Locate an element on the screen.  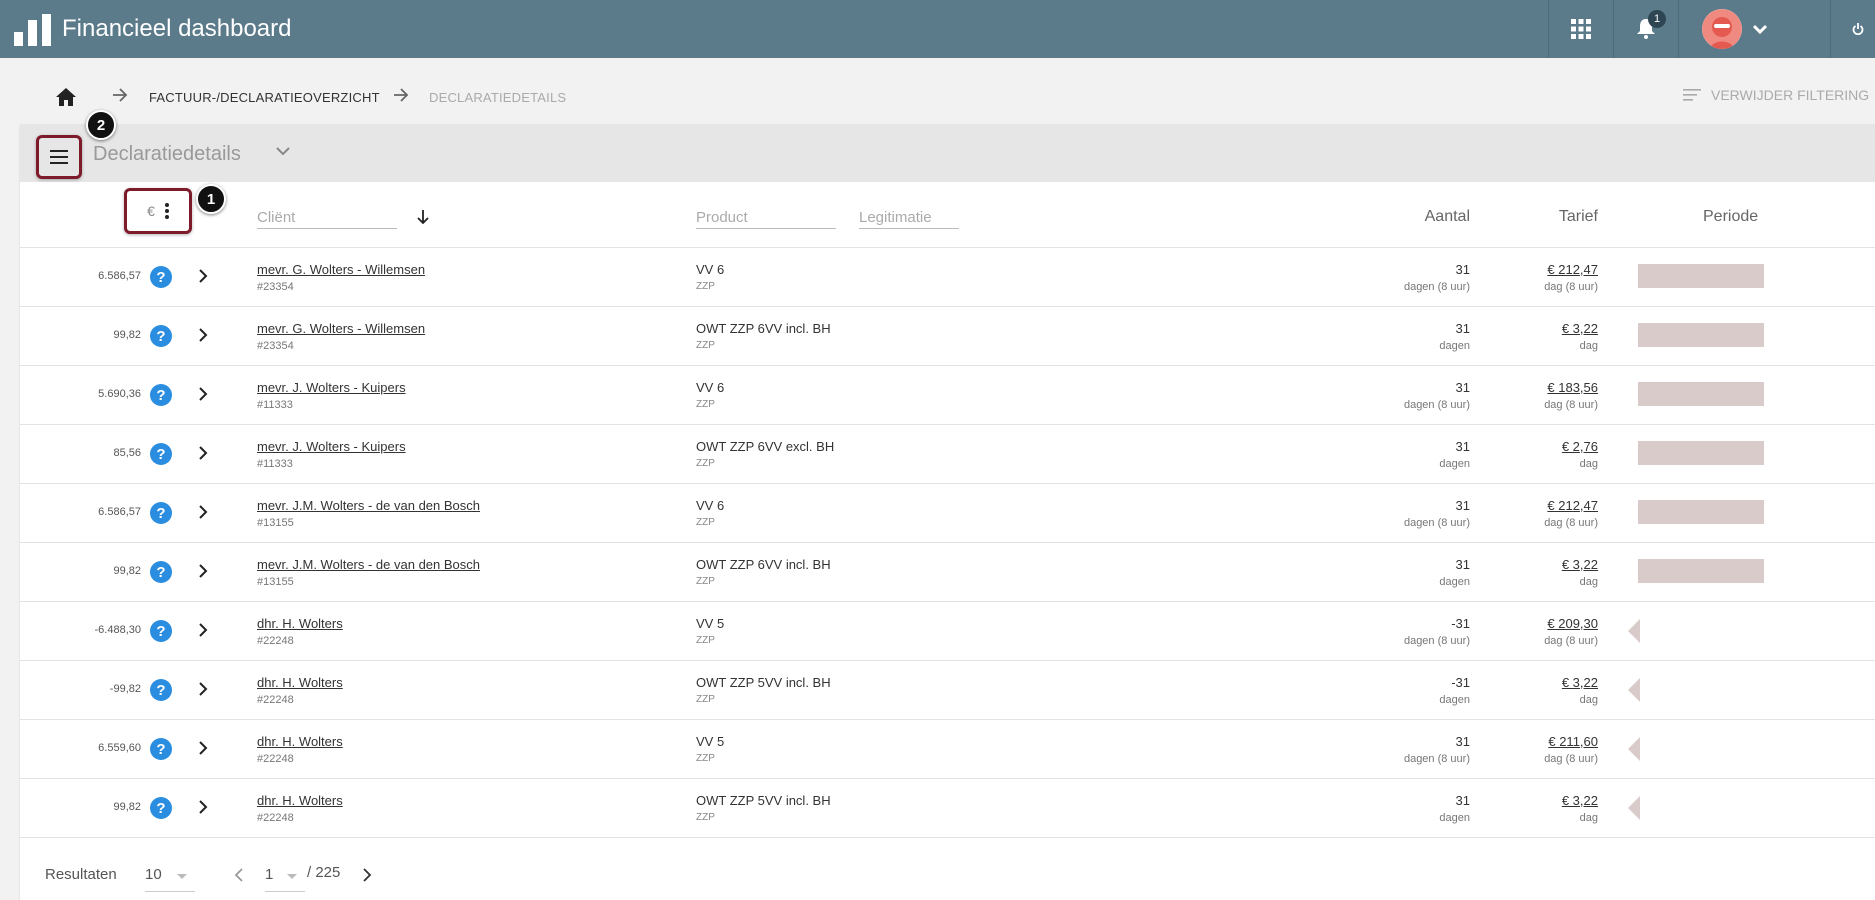
total-pages: / 225 is located at coordinates (324, 872).